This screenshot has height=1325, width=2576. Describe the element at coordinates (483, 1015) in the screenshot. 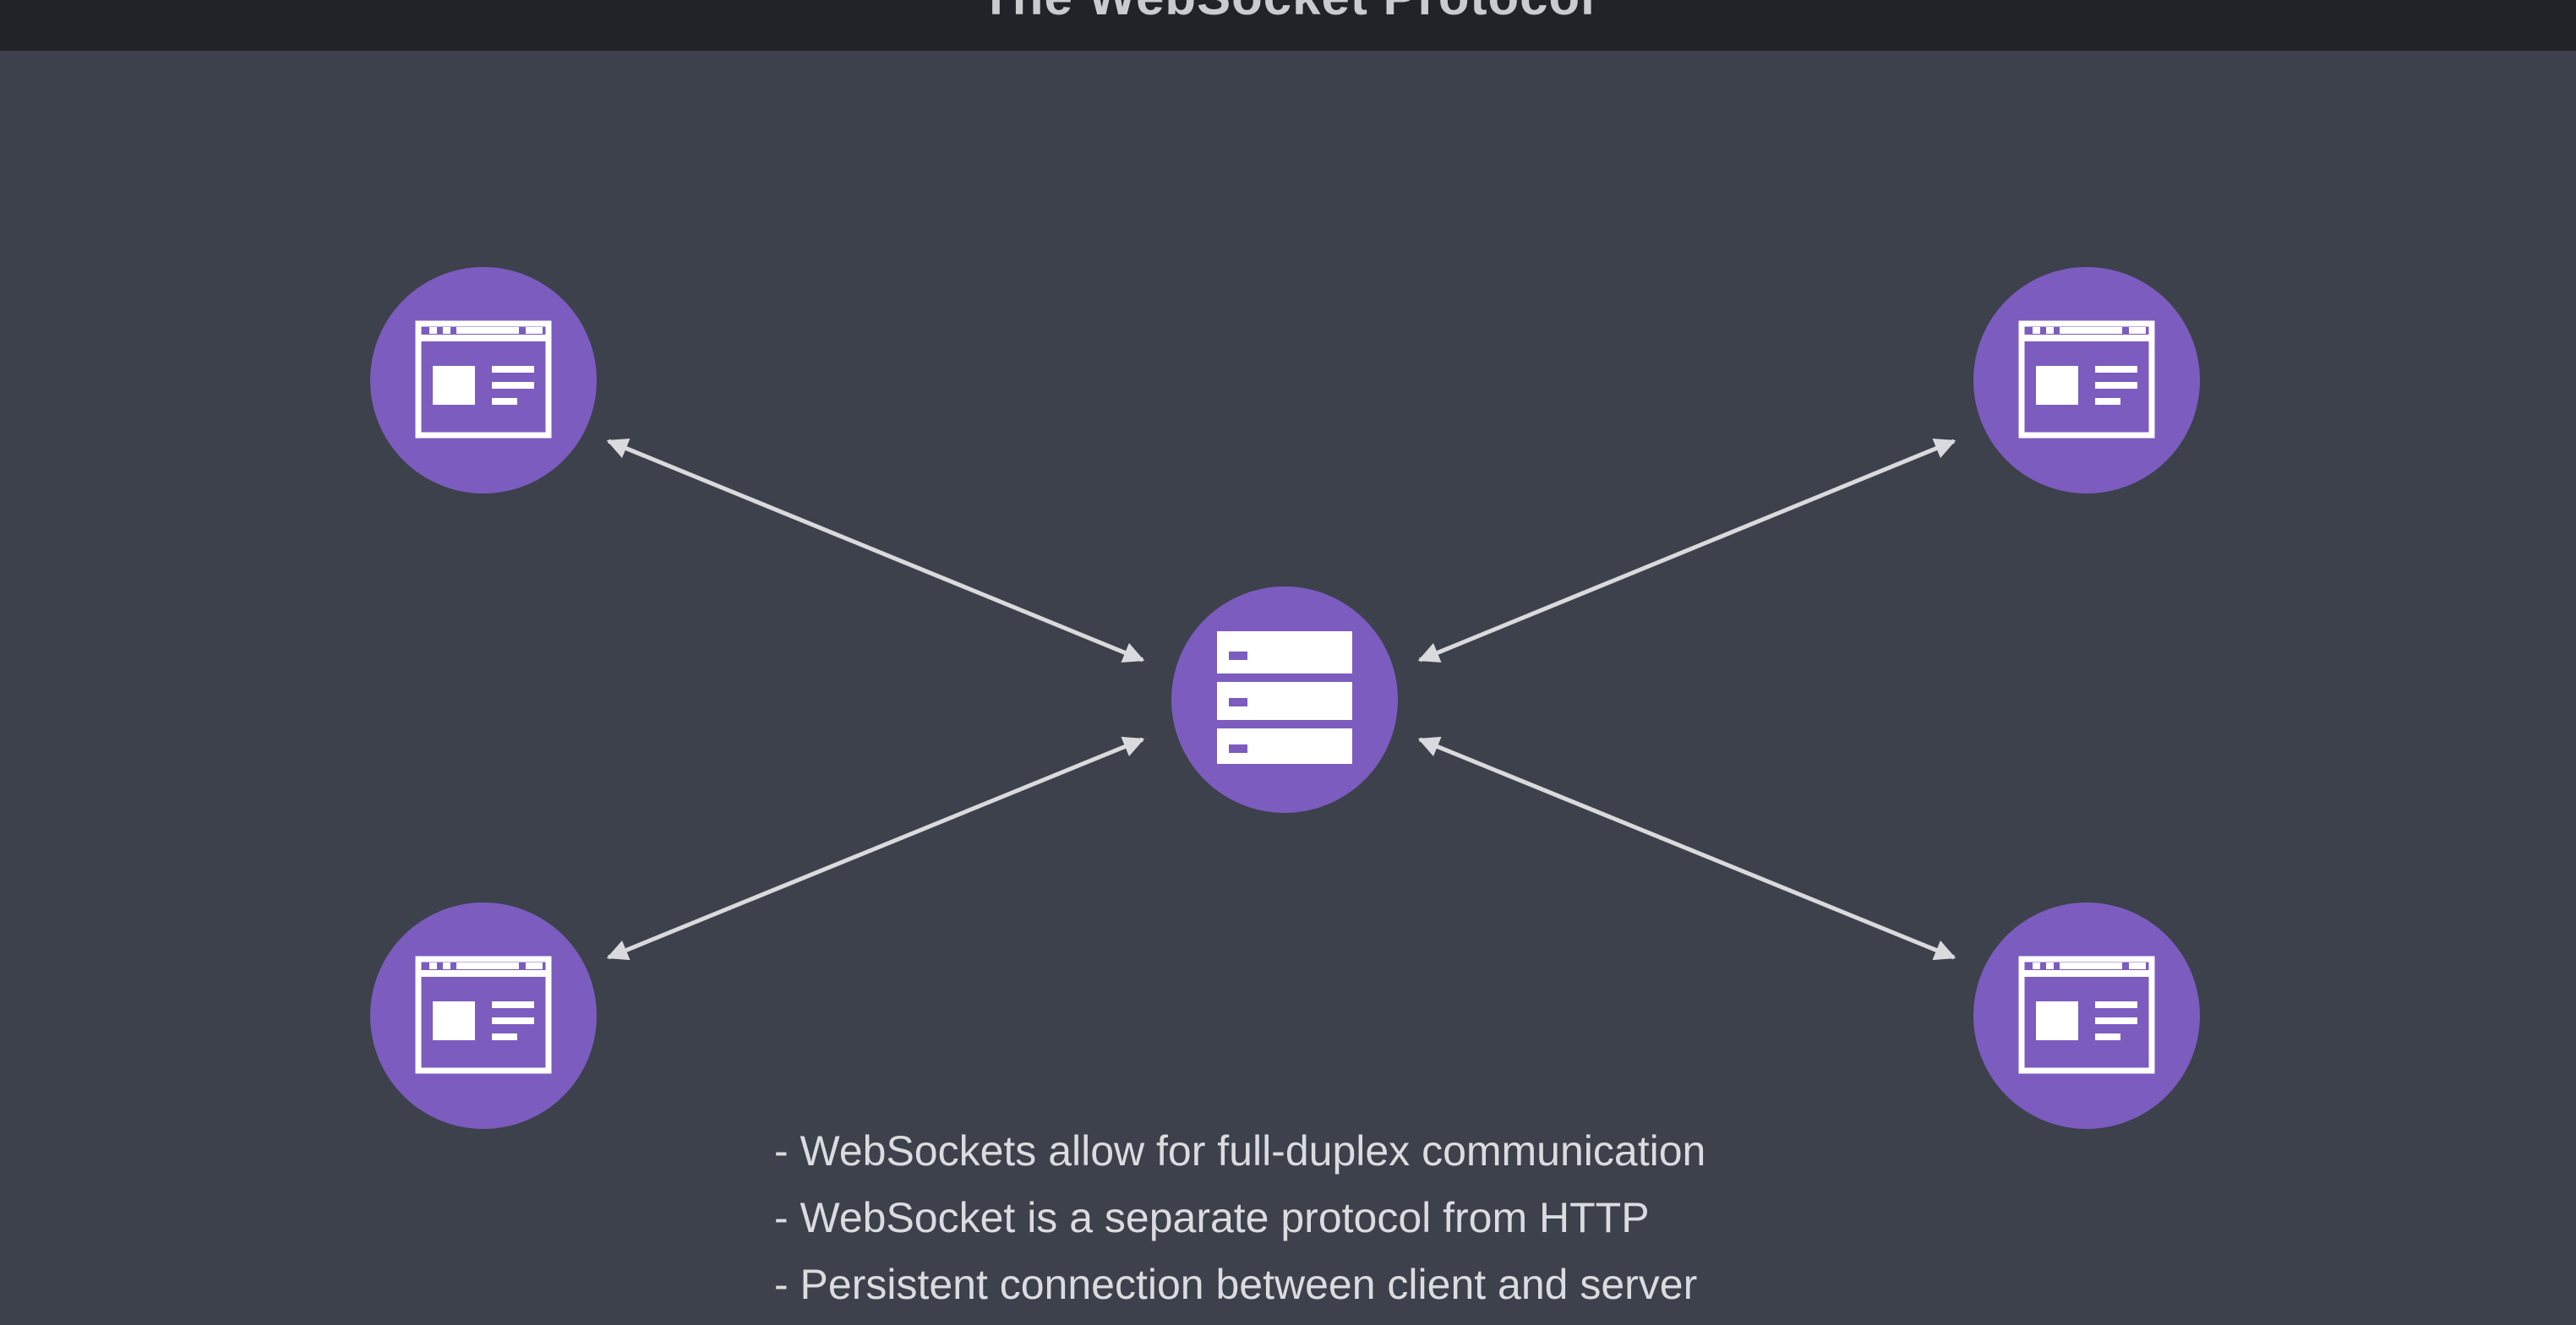

I see `client-node-bottom-left` at that location.